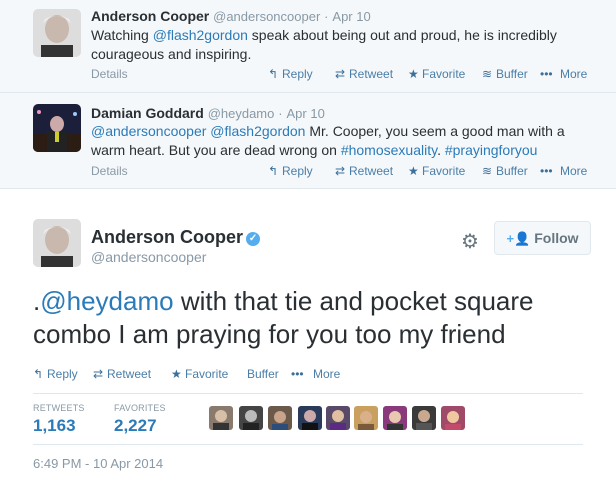  I want to click on favorites-count: 2,227, so click(135, 426).